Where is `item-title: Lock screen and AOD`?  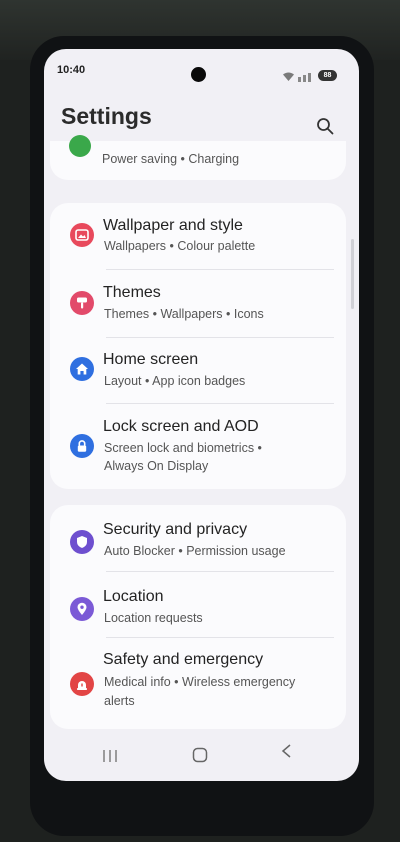 item-title: Lock screen and AOD is located at coordinates (181, 426).